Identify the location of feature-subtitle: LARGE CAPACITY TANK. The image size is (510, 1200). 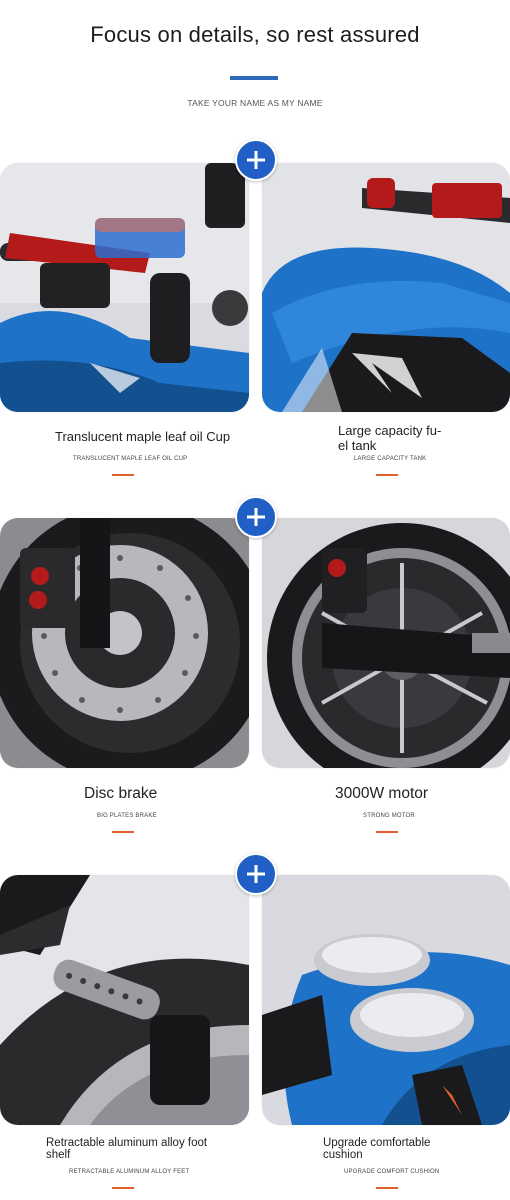
(390, 459).